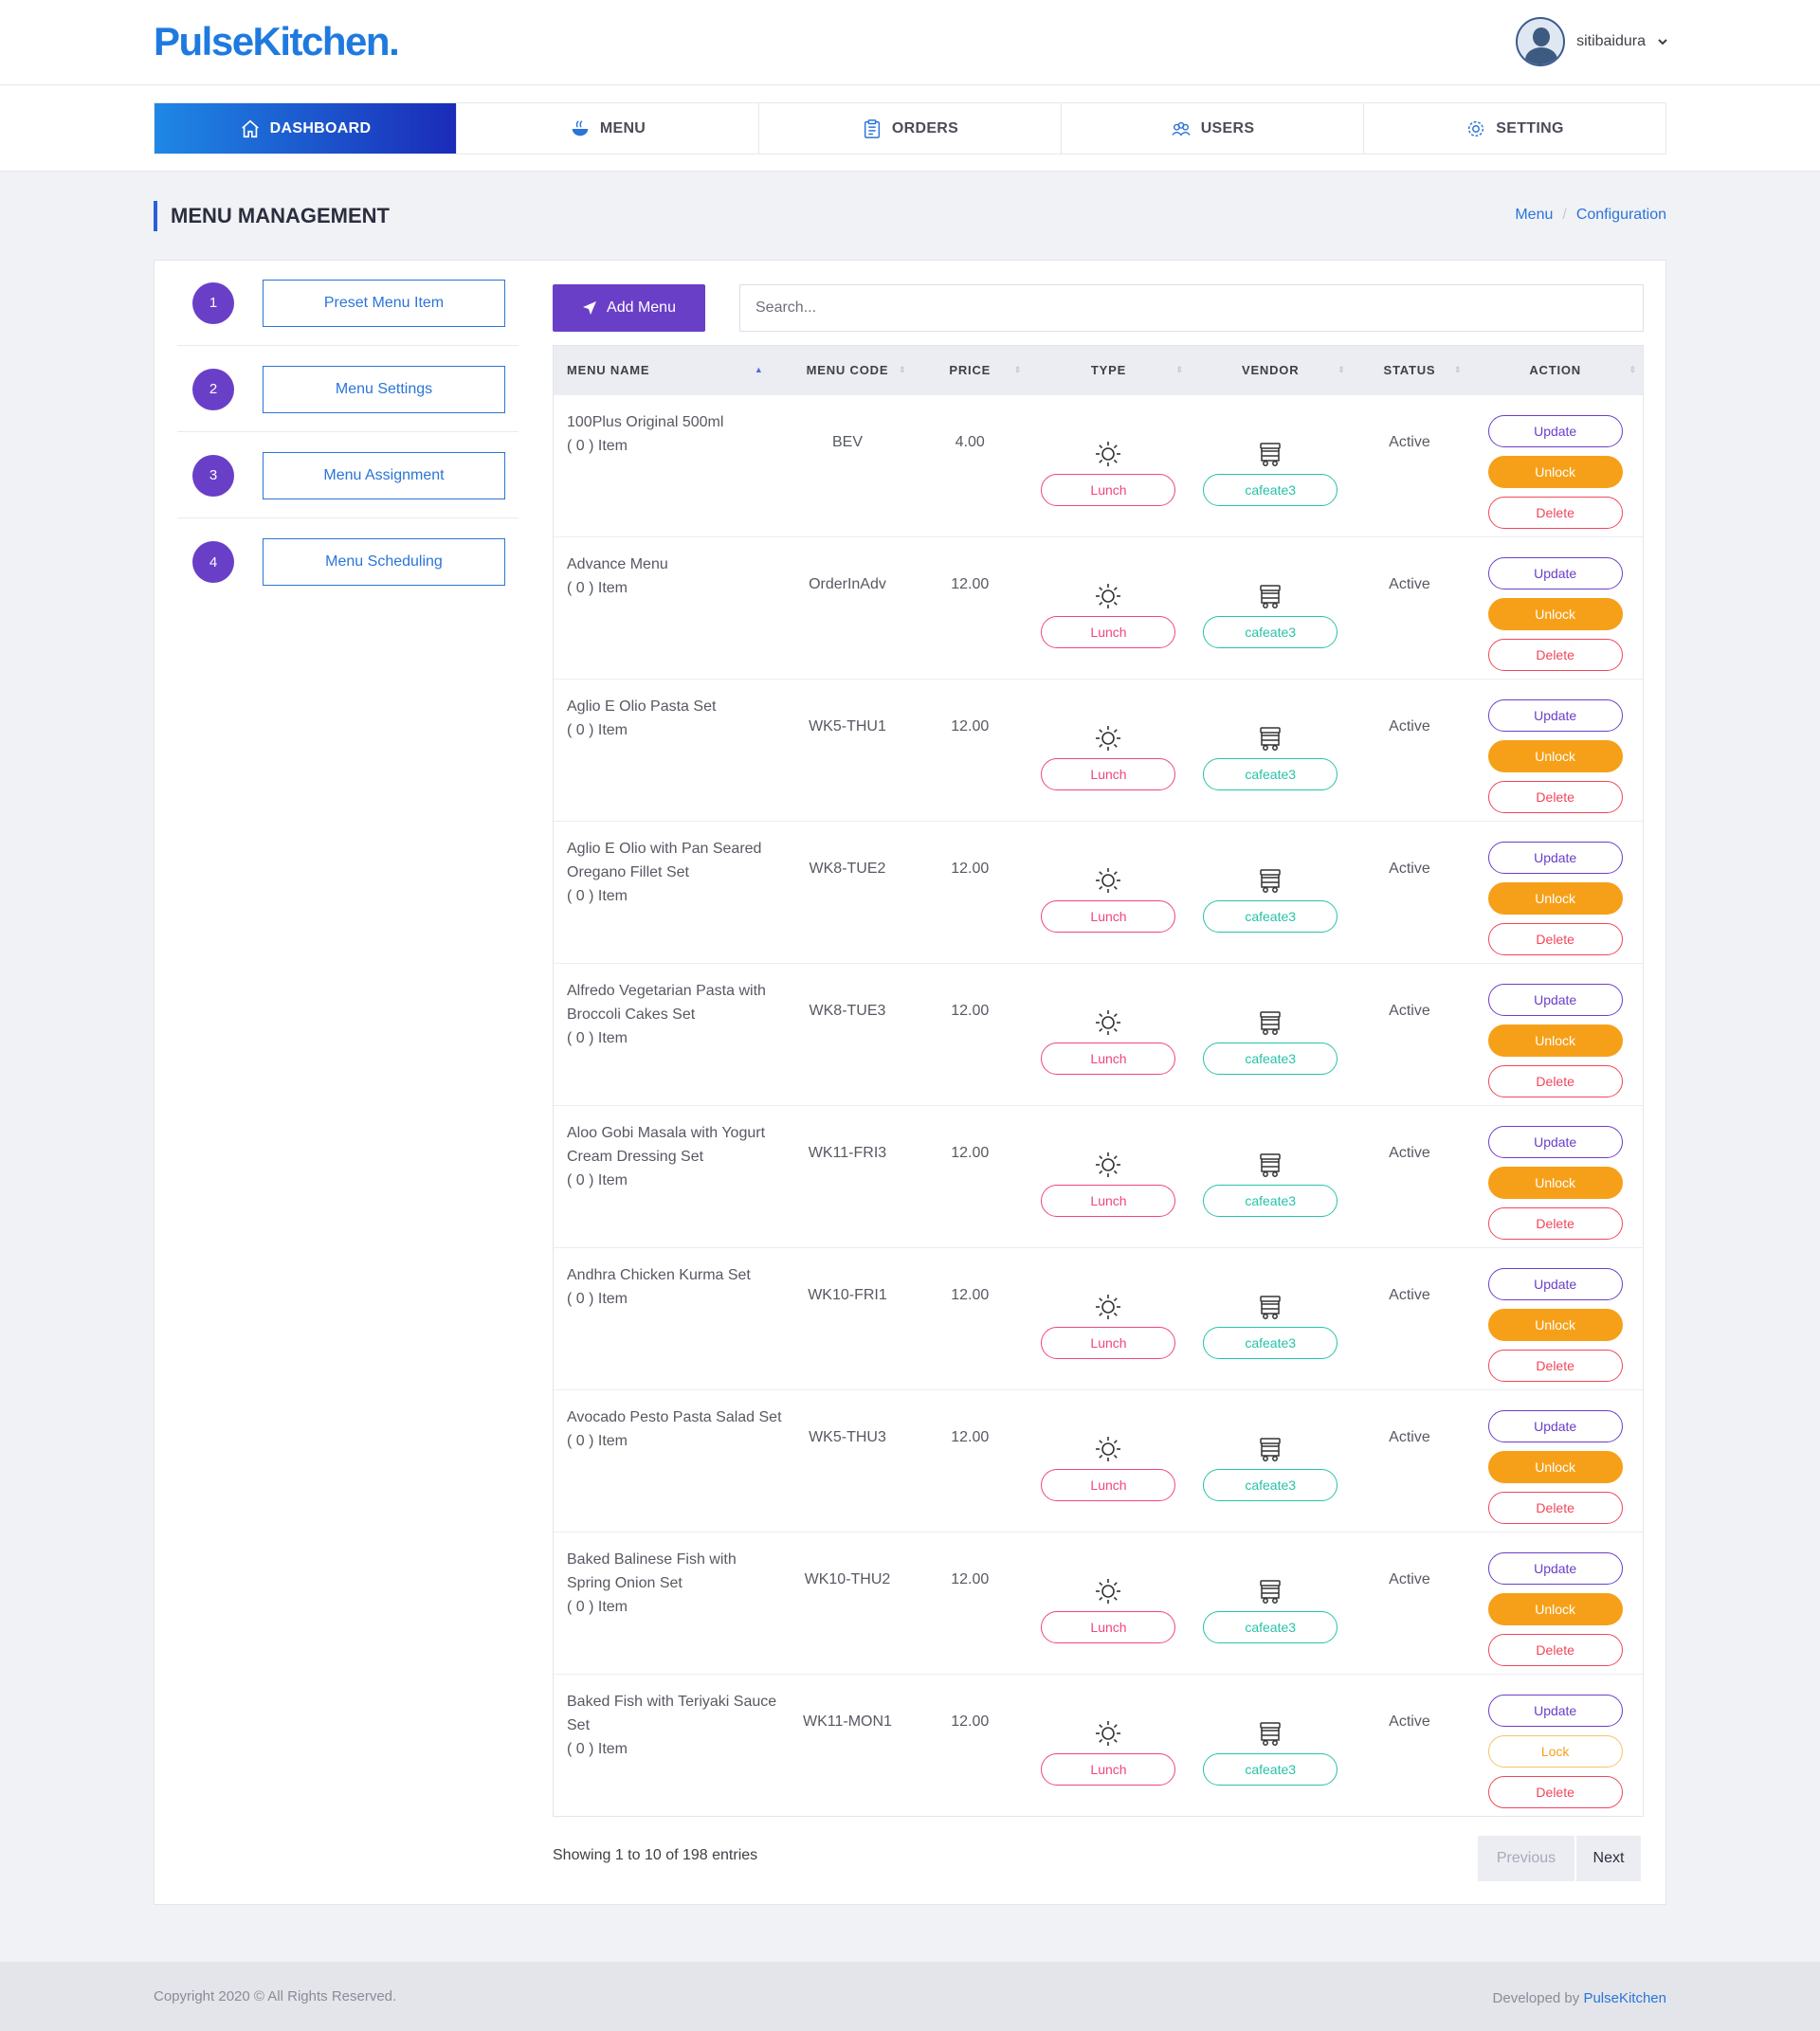 This screenshot has height=2031, width=1820. I want to click on chevron-down-icon, so click(1662, 42).